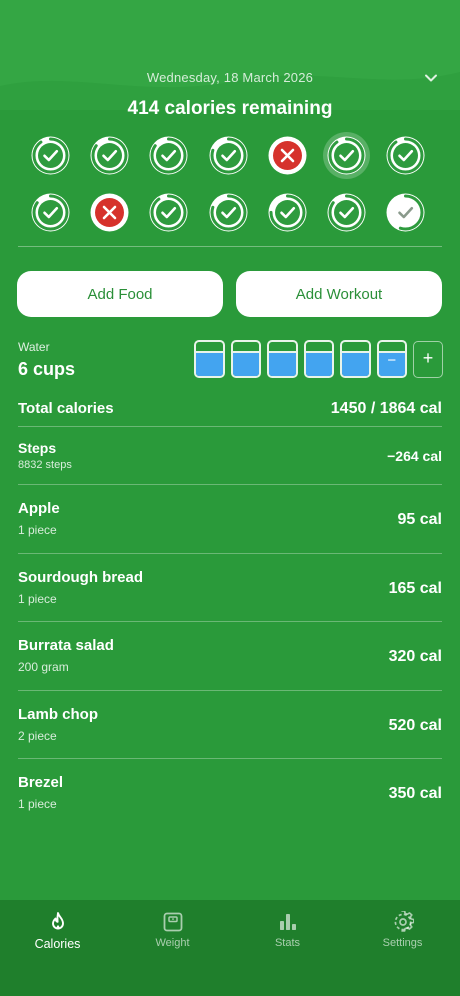 The height and width of the screenshot is (996, 460). Describe the element at coordinates (386, 408) in the screenshot. I see `total-calories-value: 1450 / 1864 cal` at that location.